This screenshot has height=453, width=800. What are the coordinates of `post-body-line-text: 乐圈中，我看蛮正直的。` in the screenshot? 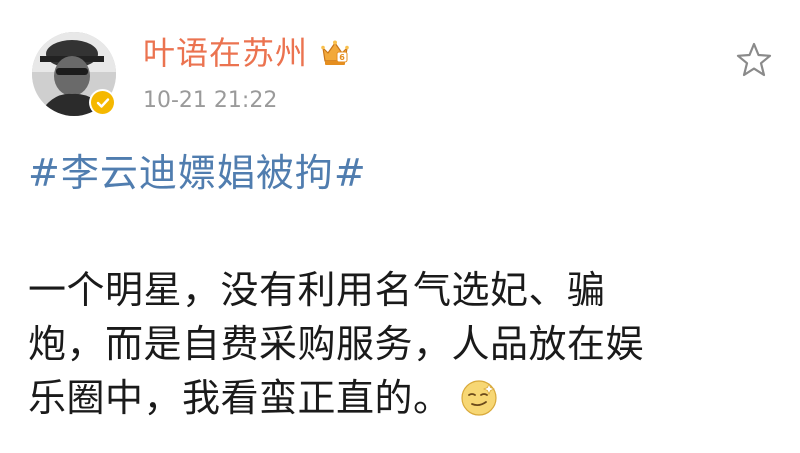 It's located at (240, 398).